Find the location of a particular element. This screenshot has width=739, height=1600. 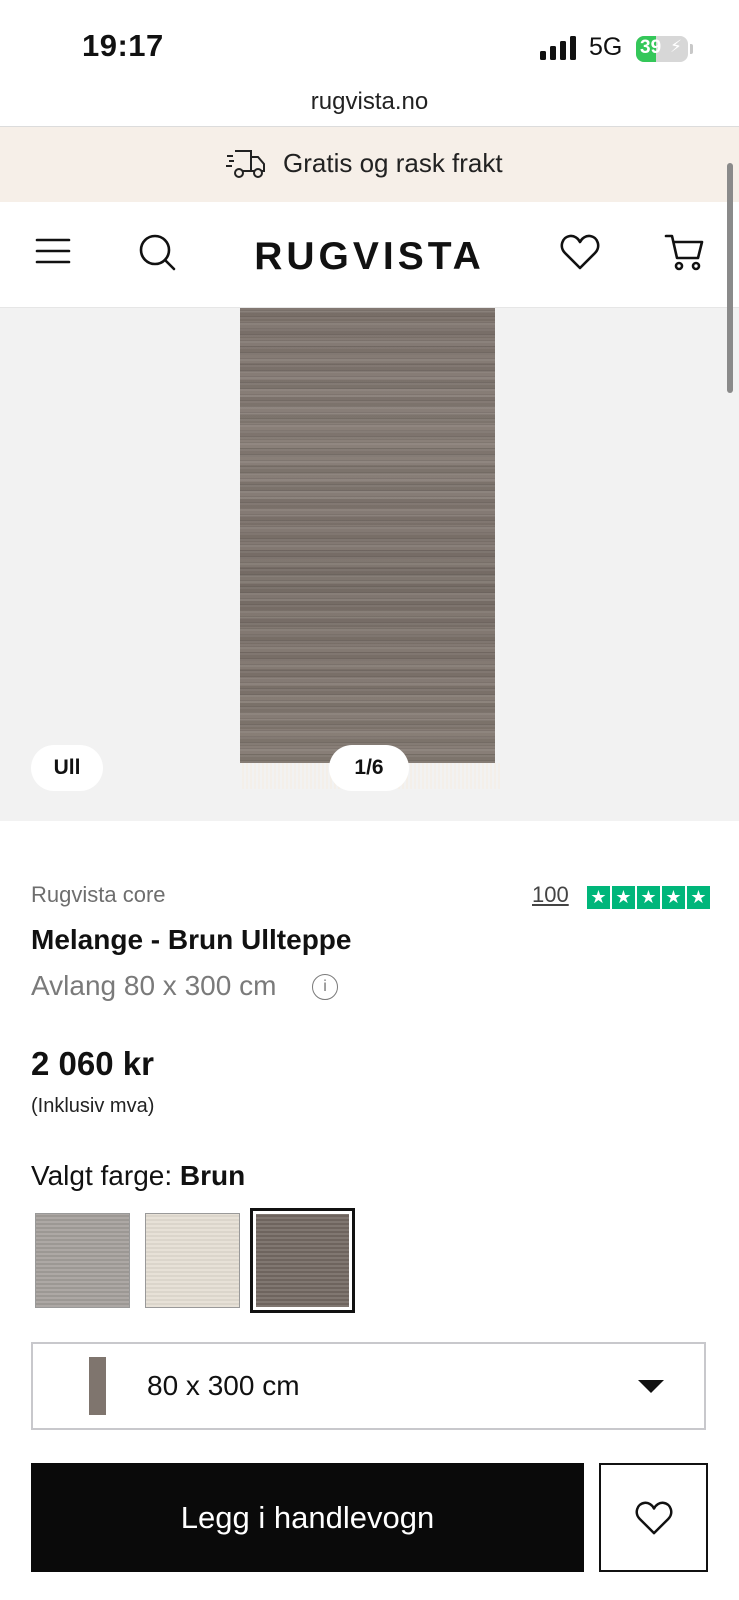

battery-tip is located at coordinates (691, 49).